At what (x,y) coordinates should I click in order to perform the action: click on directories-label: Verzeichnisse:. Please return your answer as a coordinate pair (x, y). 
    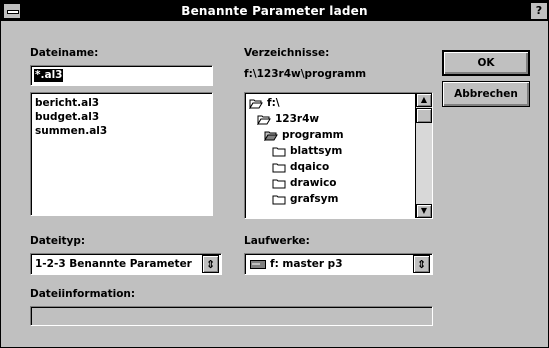
    Looking at the image, I should click on (286, 53).